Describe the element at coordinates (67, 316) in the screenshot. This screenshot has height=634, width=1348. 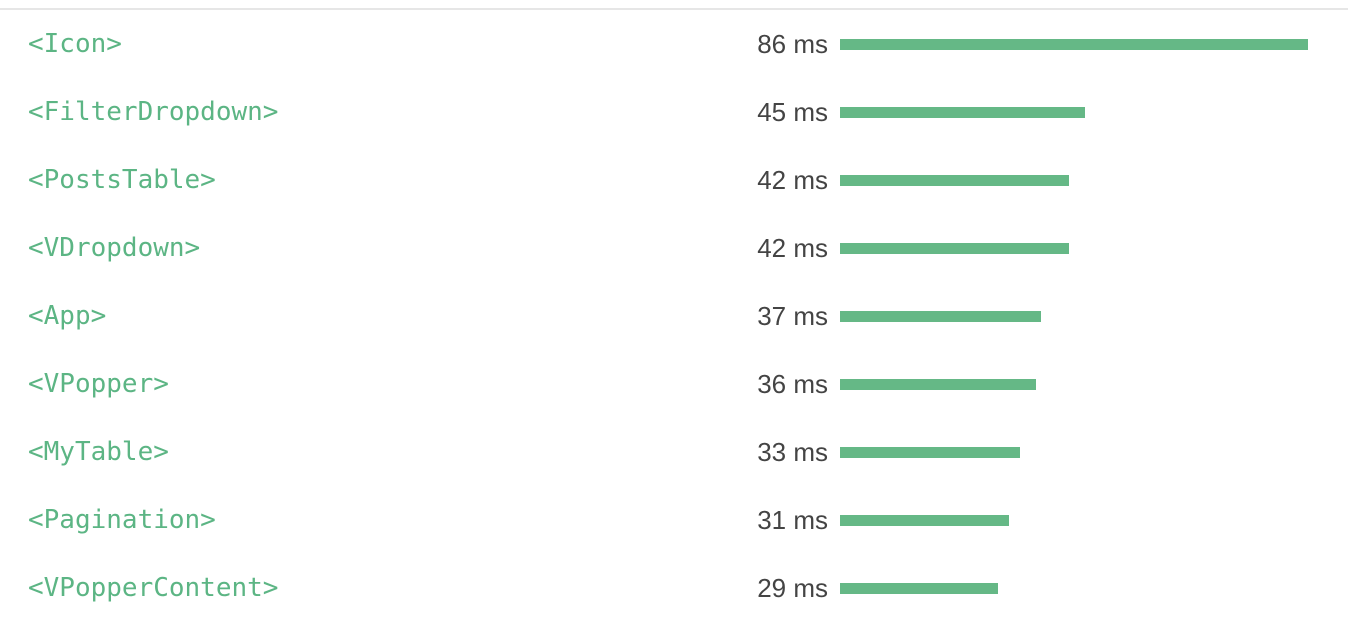
I see `component-name: <App>` at that location.